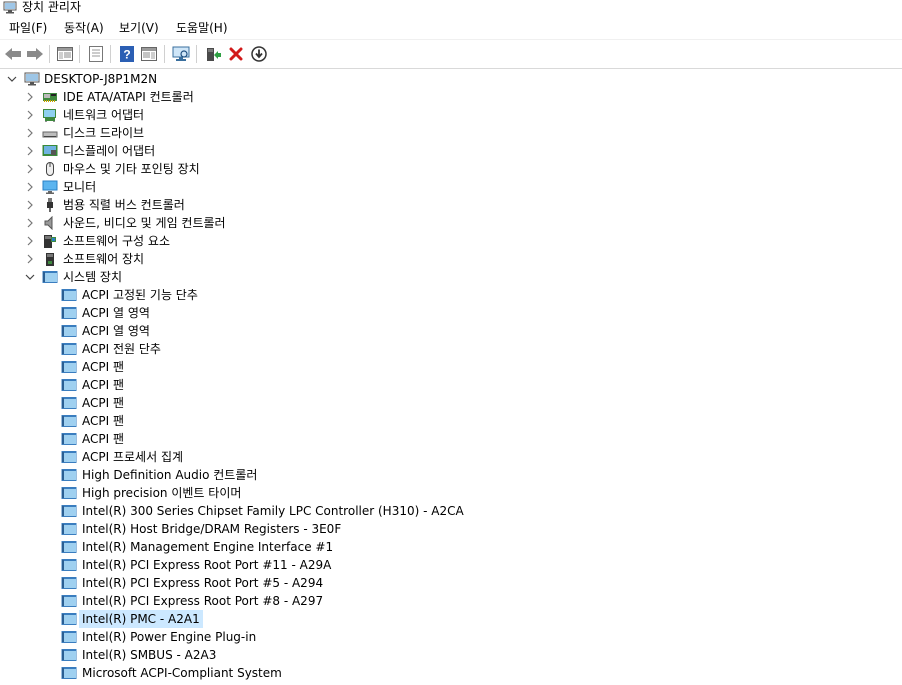  Describe the element at coordinates (451, 205) in the screenshot. I see `tree-category: 범용 직렬 버스 컨트롤러` at that location.